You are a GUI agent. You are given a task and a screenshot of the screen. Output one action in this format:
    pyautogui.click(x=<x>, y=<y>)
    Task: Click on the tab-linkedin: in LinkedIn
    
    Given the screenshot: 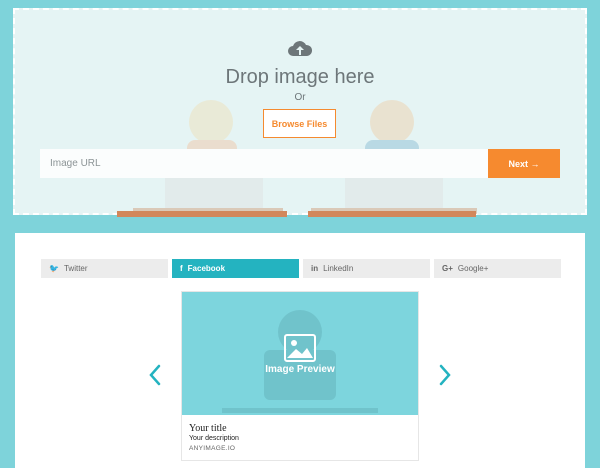 What is the action you would take?
    pyautogui.click(x=366, y=268)
    